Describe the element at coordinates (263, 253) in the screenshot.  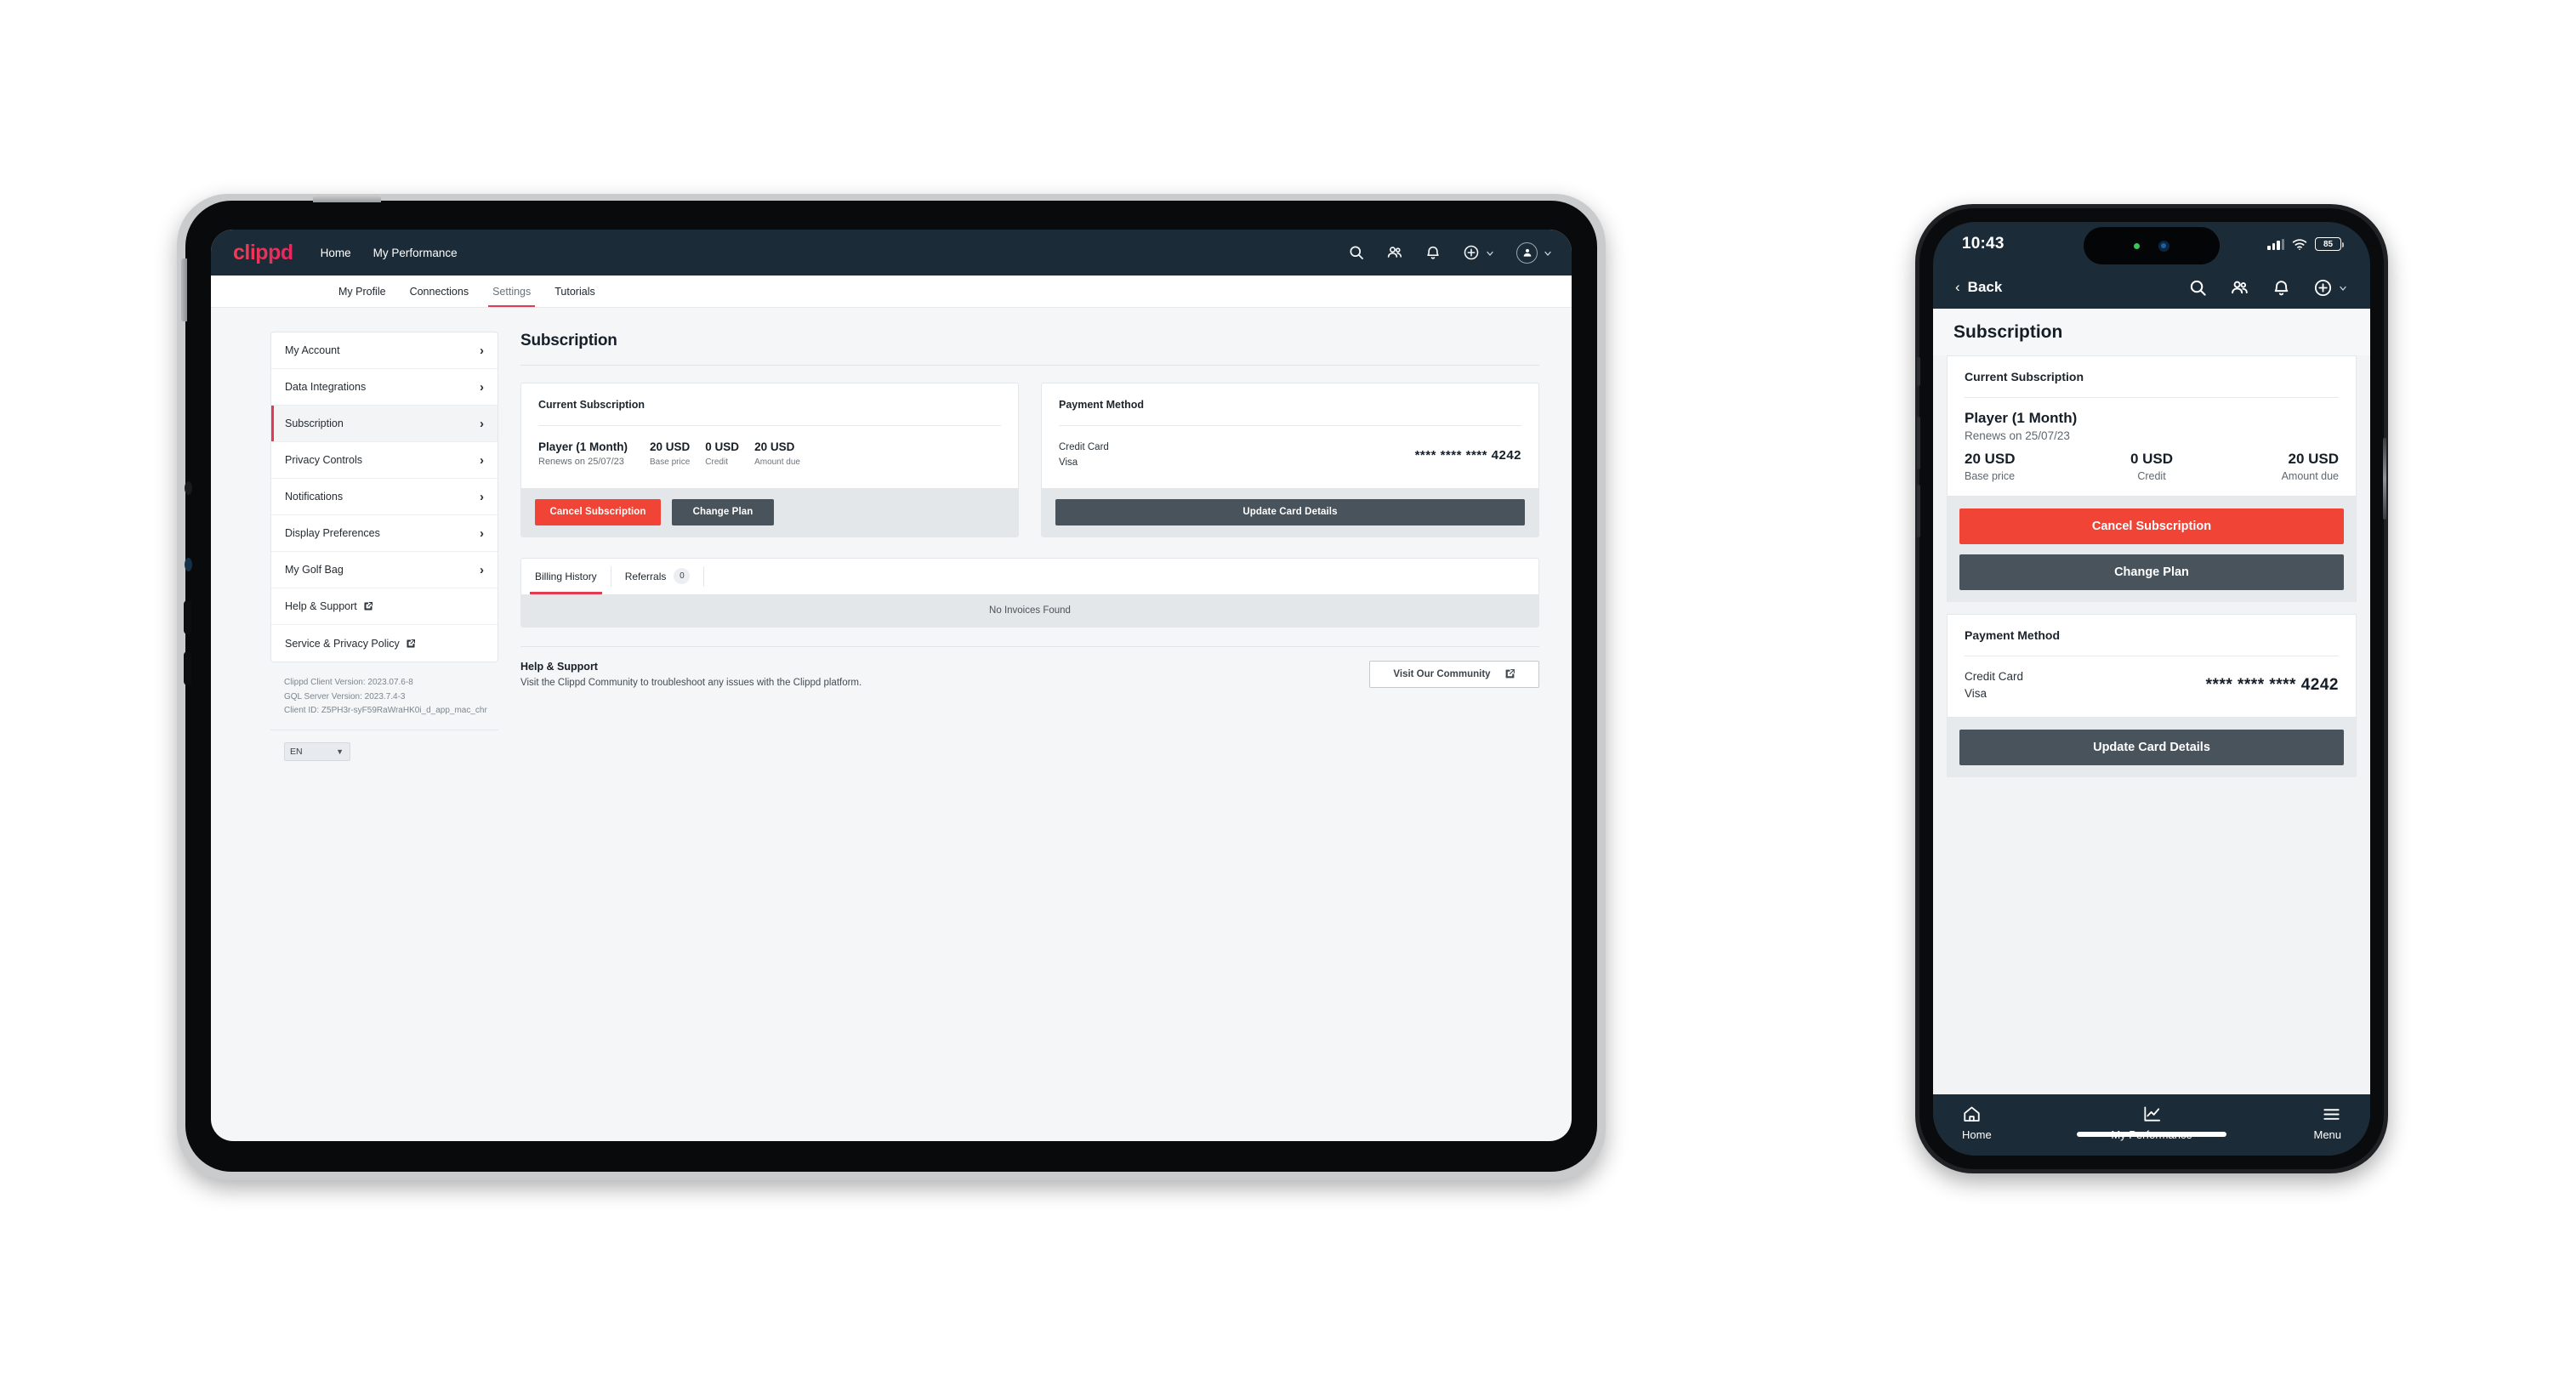
I see `clippd-logo: clippd` at that location.